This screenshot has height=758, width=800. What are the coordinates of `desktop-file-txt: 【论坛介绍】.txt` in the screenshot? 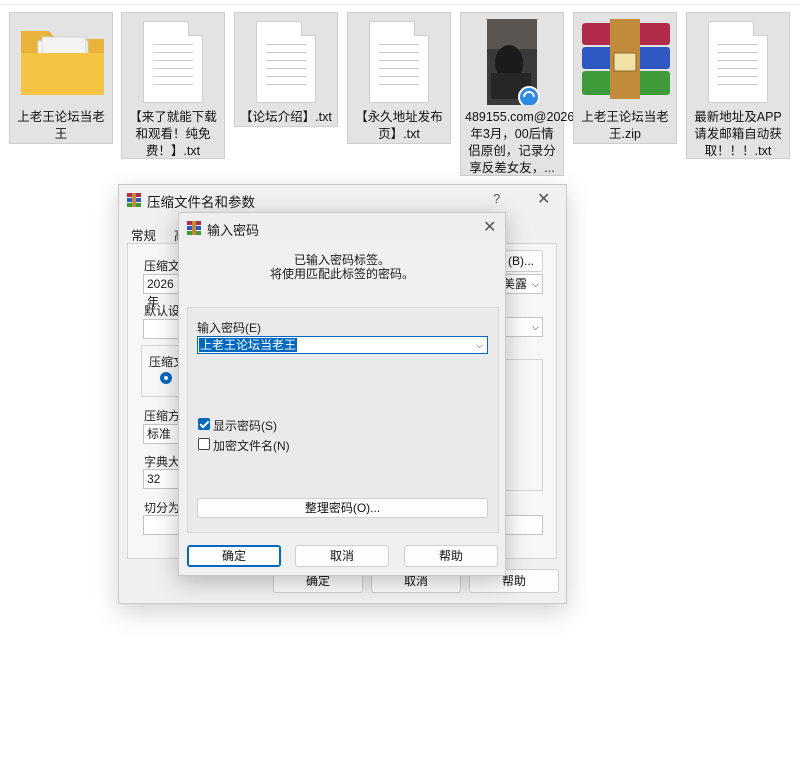 It's located at (286, 69).